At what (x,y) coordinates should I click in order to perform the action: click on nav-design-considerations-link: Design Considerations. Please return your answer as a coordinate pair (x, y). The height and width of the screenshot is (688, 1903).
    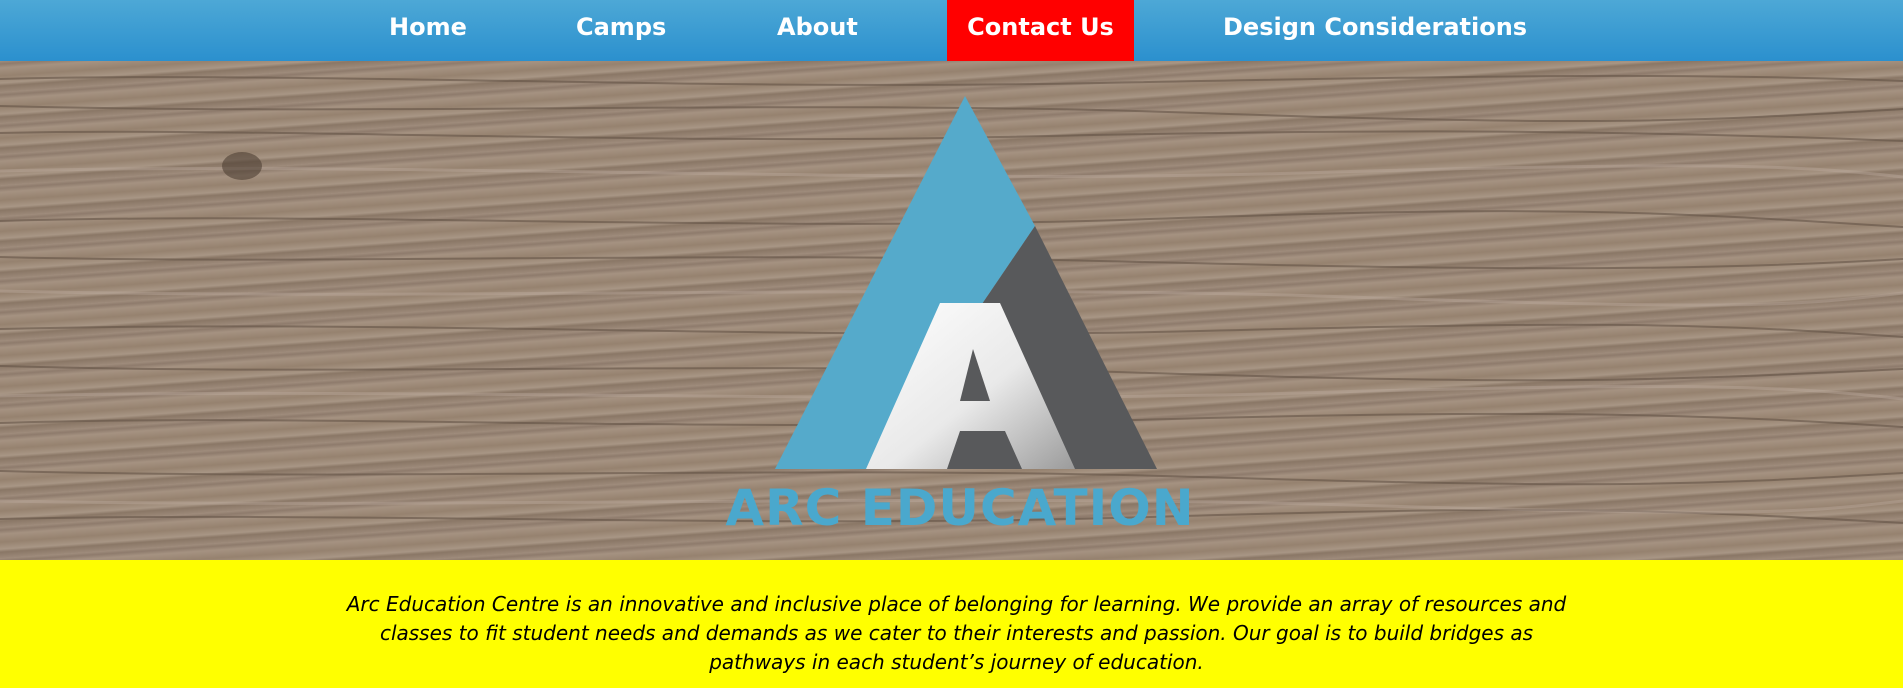
    Looking at the image, I should click on (1375, 30).